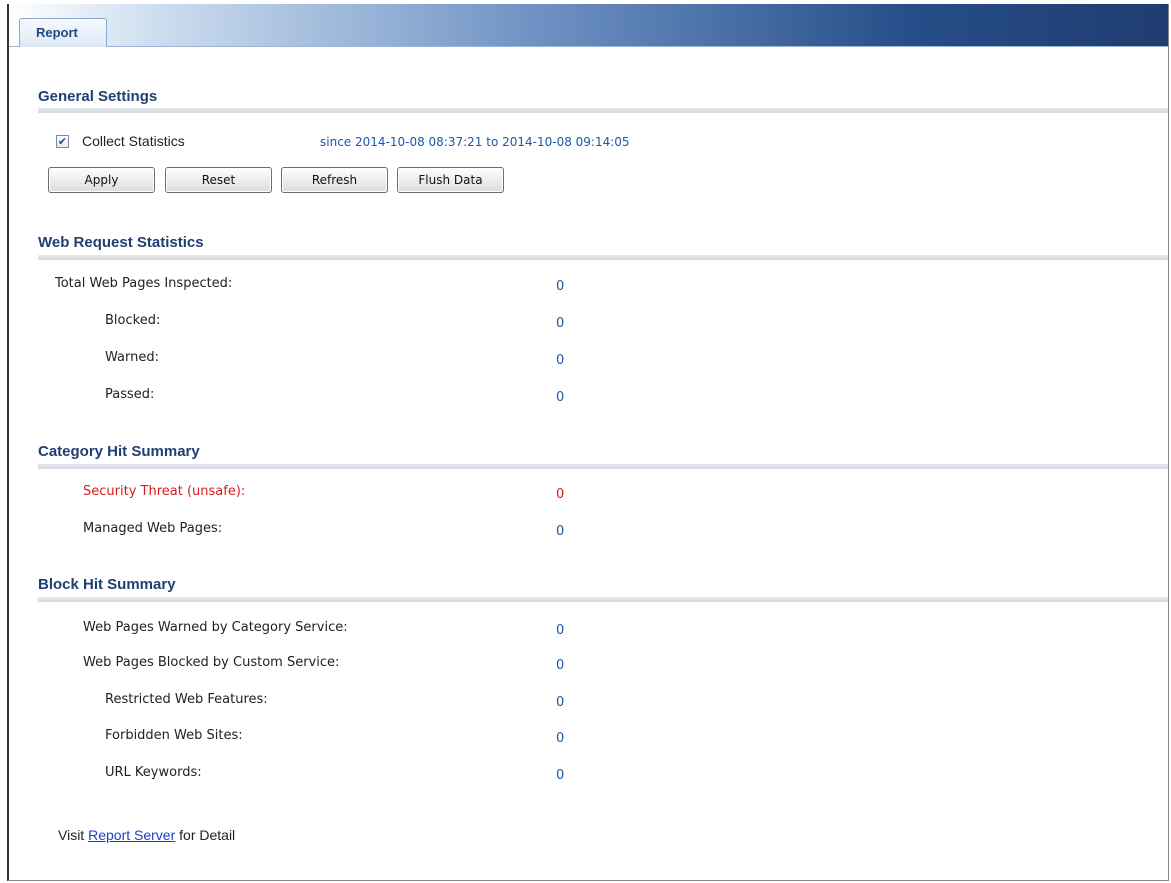  Describe the element at coordinates (153, 528) in the screenshot. I see `category-row-label: Managed Web Pages:` at that location.